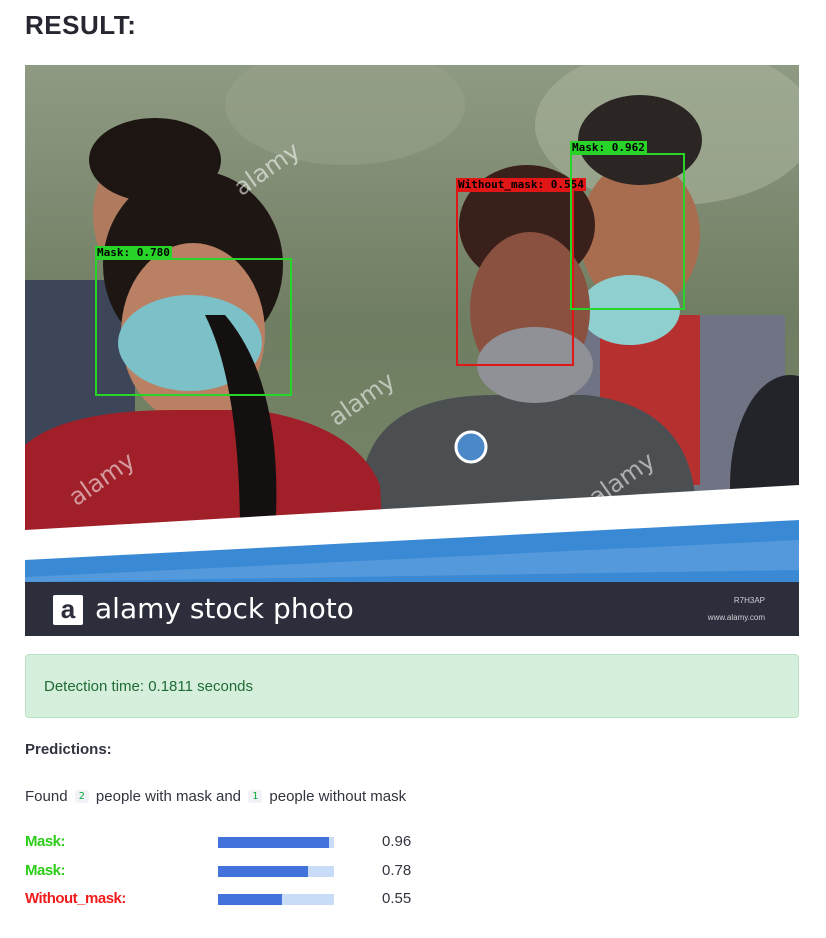  What do you see at coordinates (397, 841) in the screenshot?
I see `prediction-value: 0.96` at bounding box center [397, 841].